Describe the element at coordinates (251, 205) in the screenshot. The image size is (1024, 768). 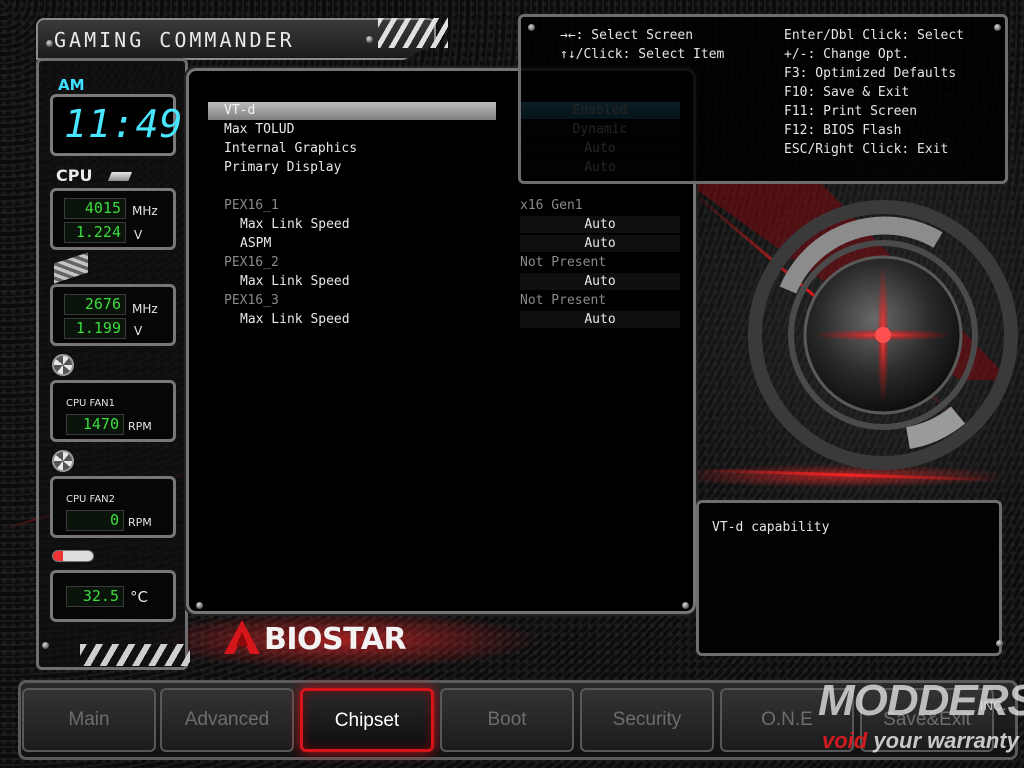
I see `setting-label: PEX16_1` at that location.